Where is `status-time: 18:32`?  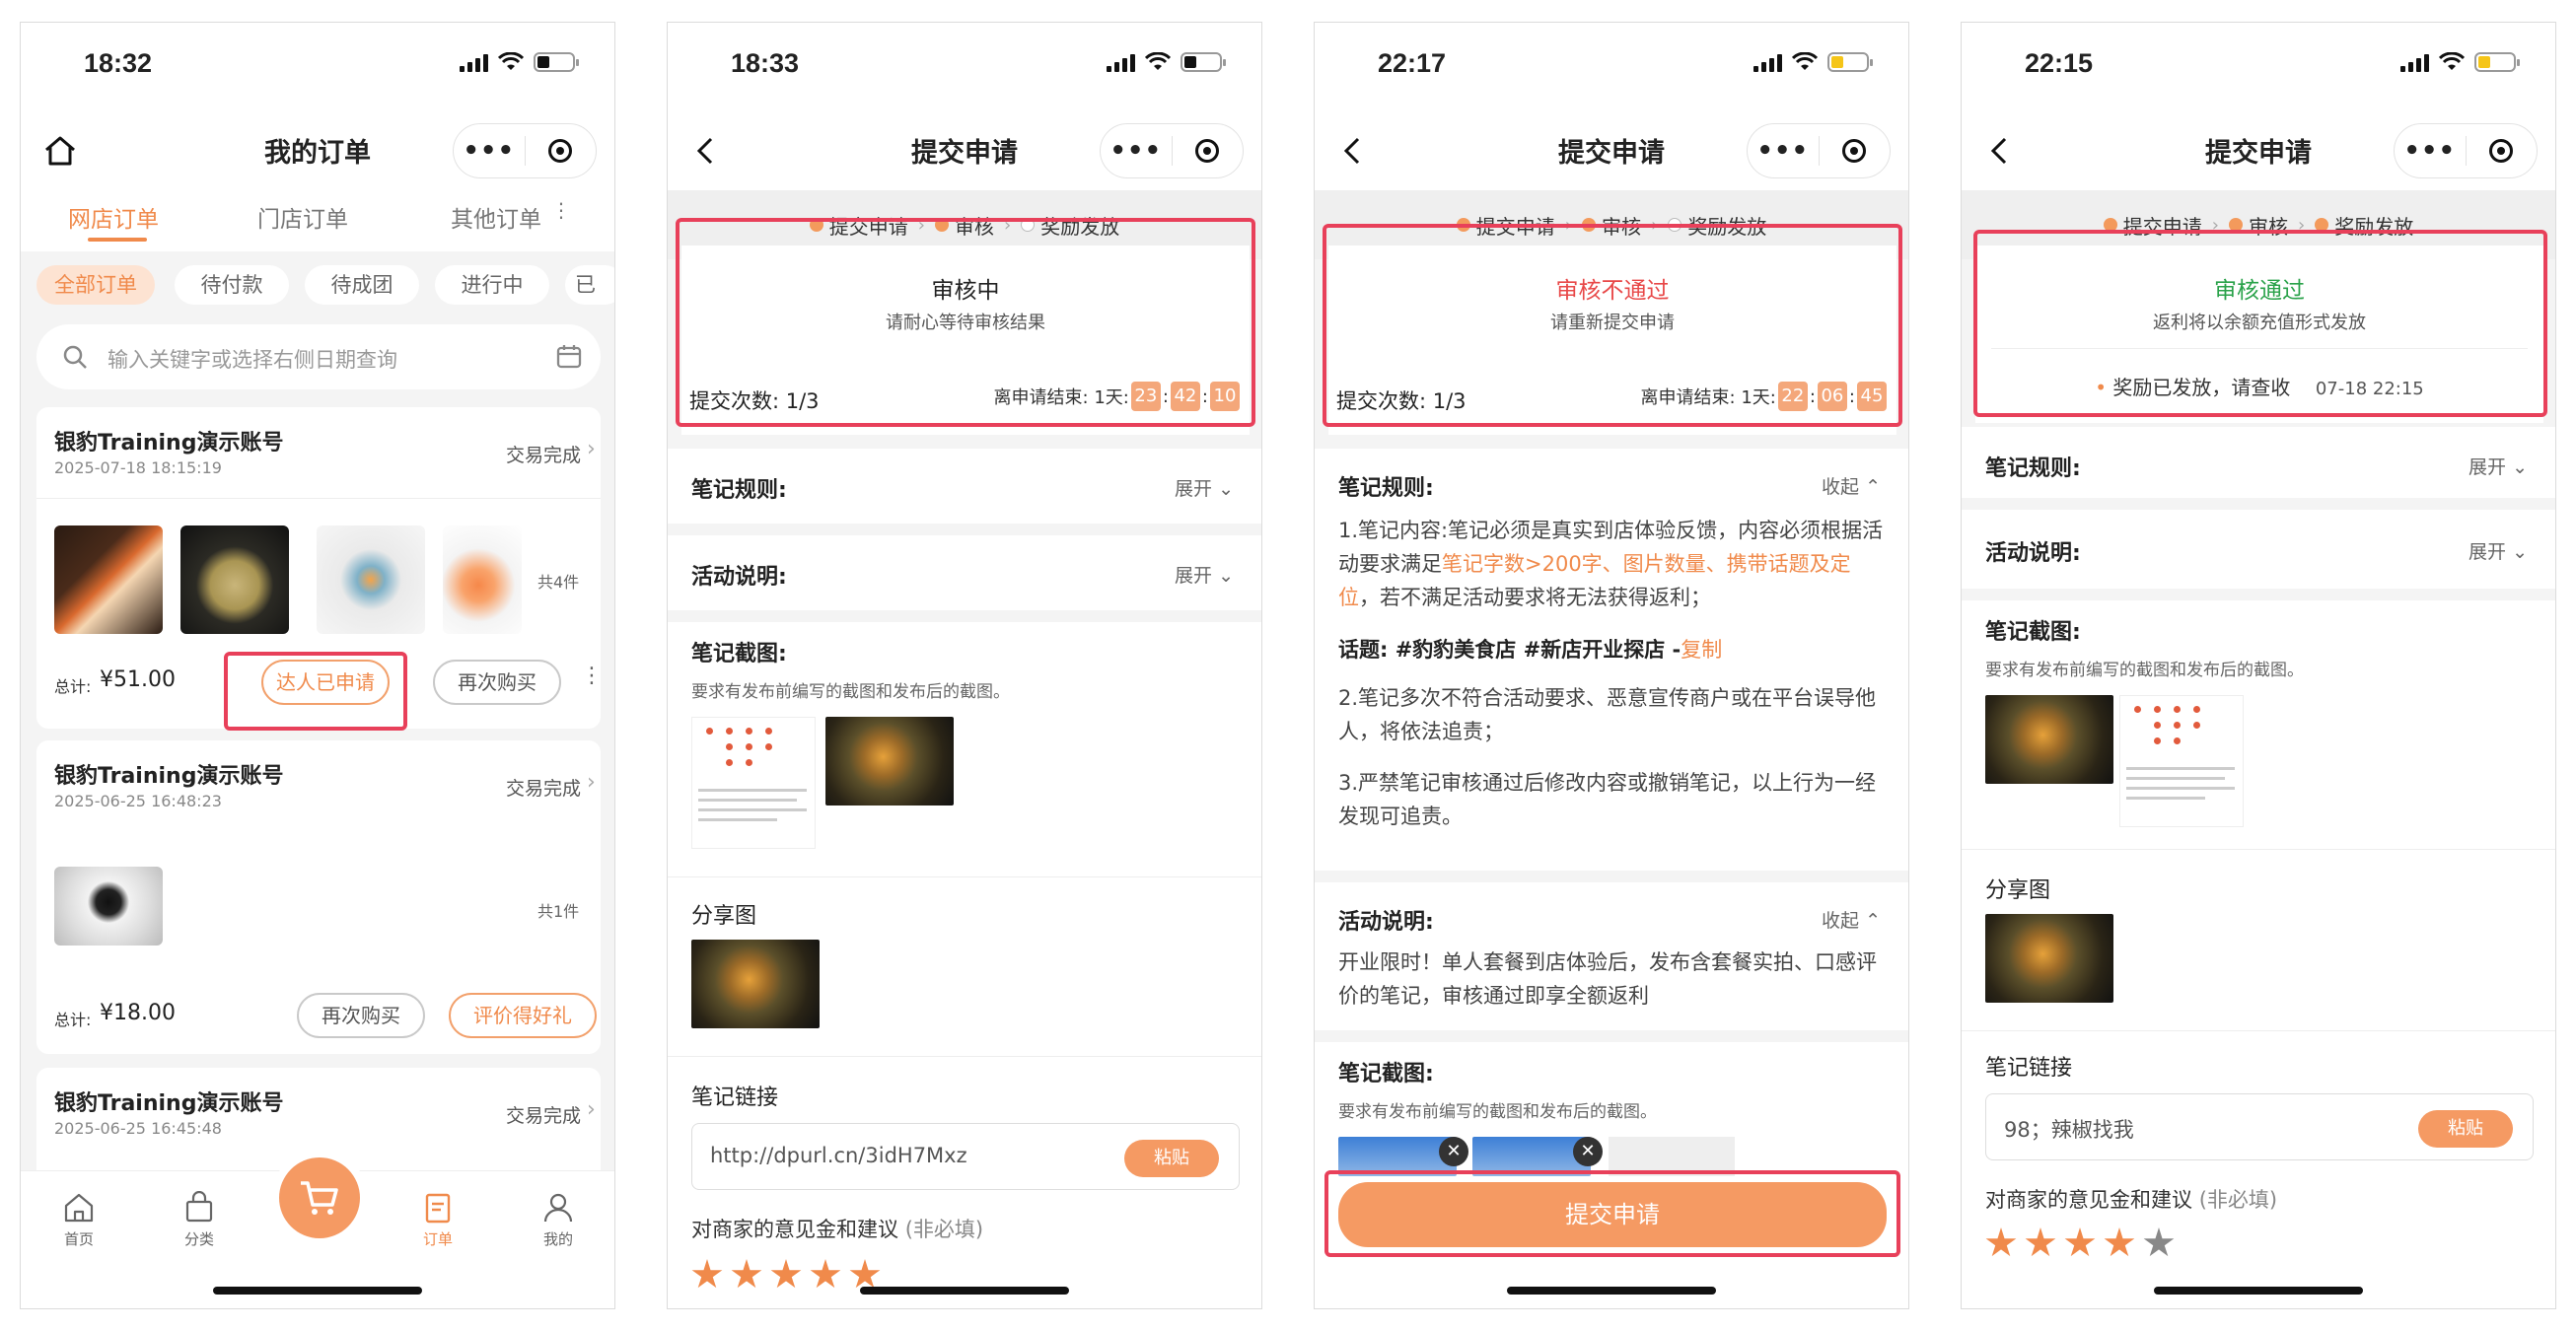 status-time: 18:32 is located at coordinates (118, 63).